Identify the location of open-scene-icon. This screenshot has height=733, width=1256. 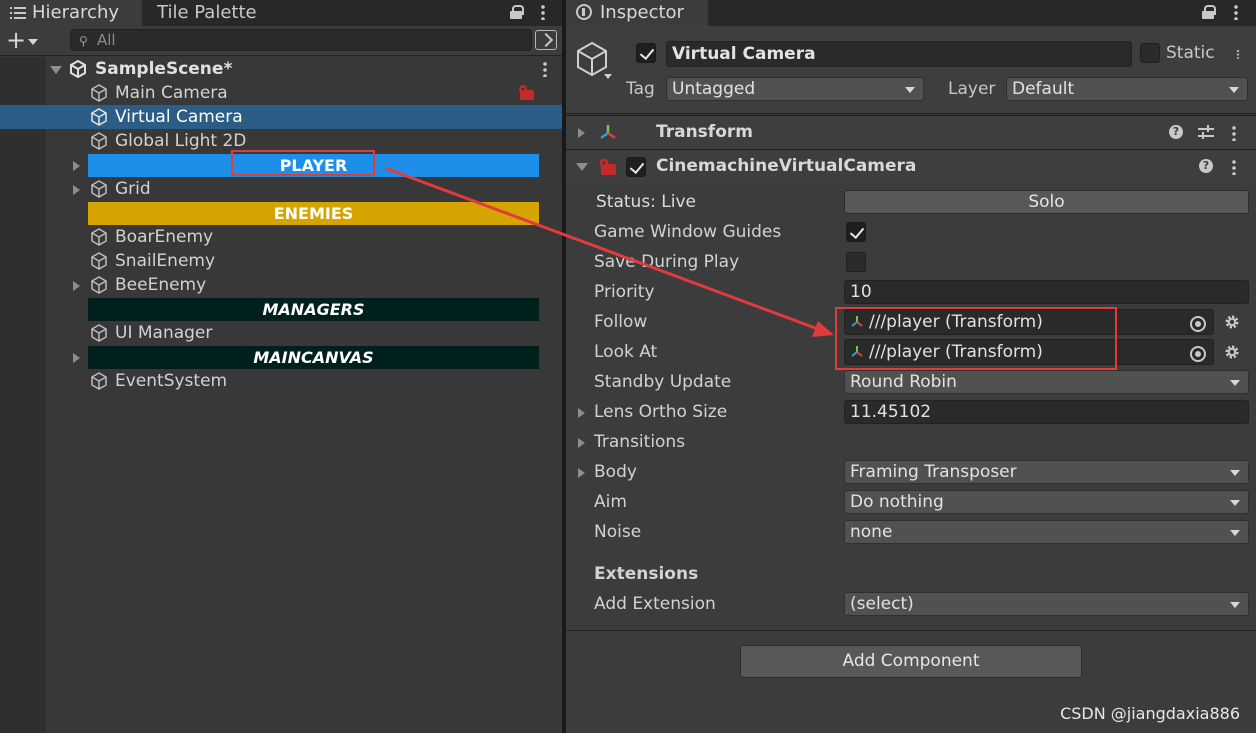
(546, 40).